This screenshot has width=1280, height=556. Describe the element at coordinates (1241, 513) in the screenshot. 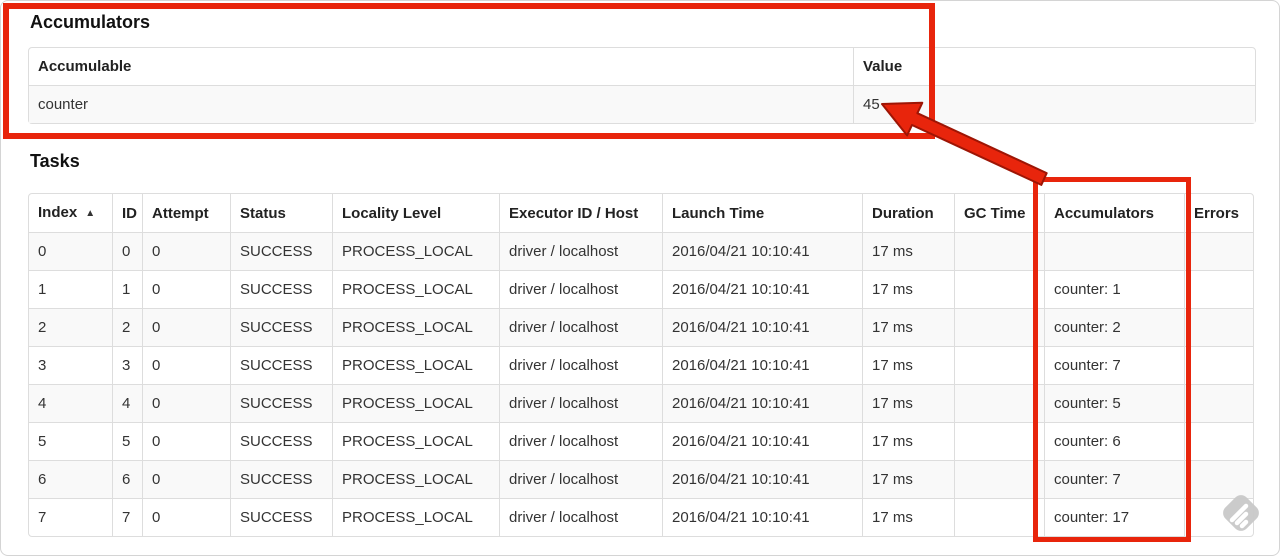

I see `watermark-icon` at that location.